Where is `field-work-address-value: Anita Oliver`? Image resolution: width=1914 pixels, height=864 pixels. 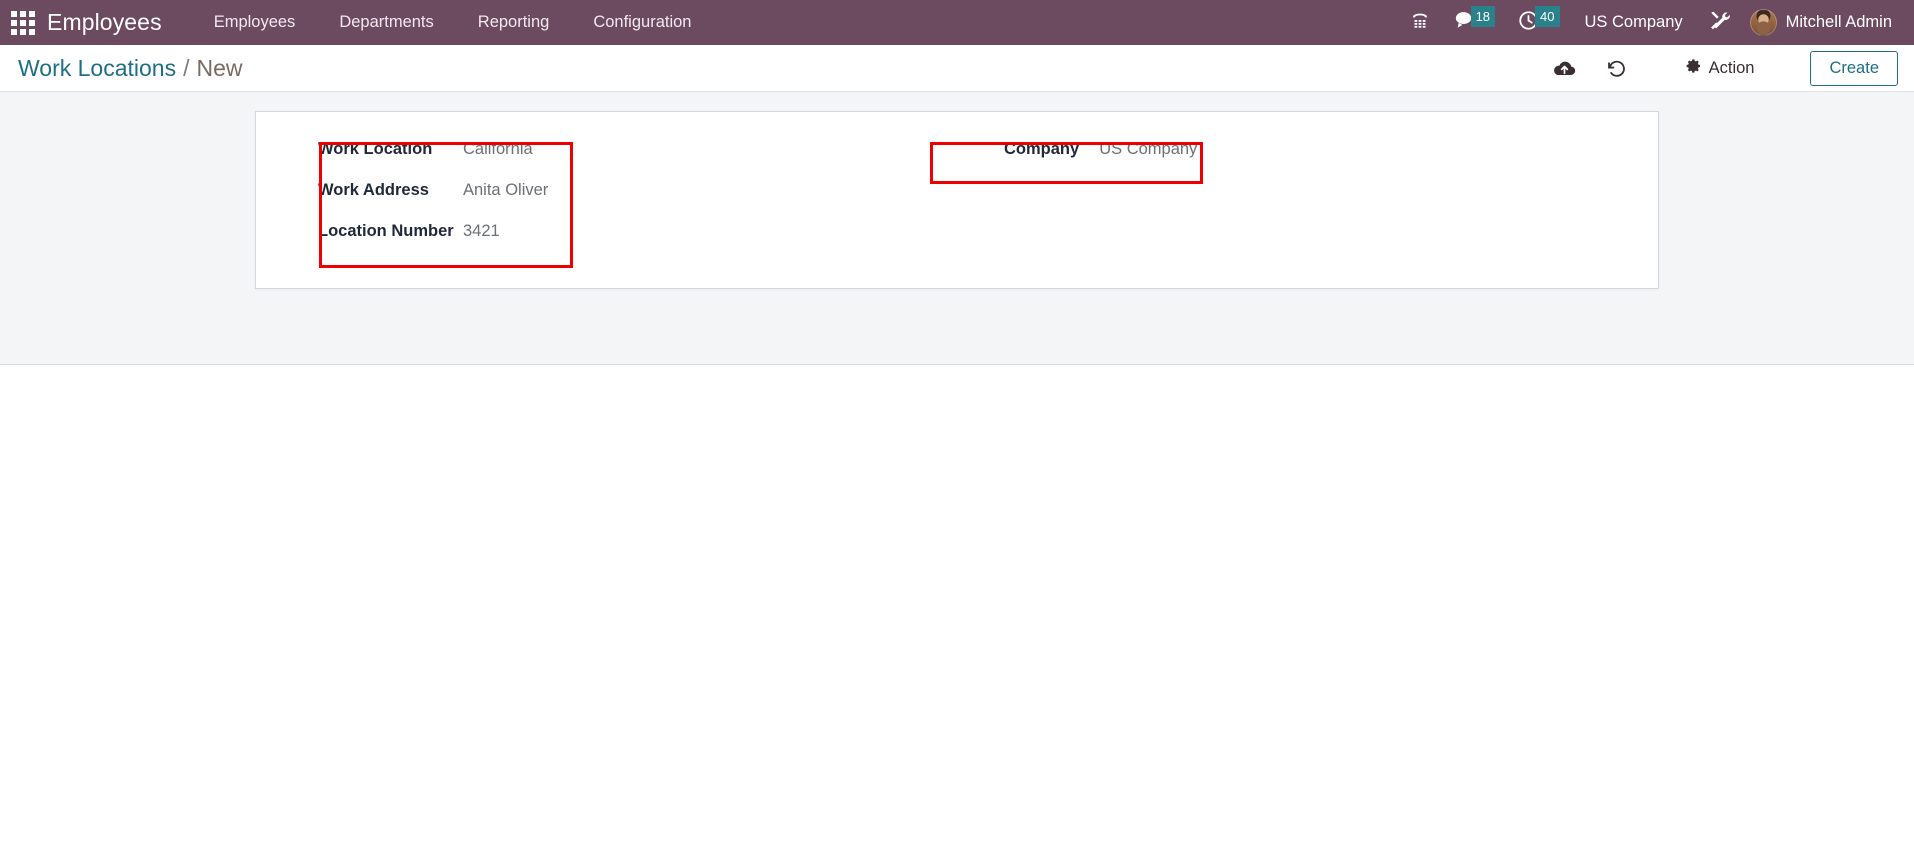
field-work-address-value: Anita Oliver is located at coordinates (505, 190).